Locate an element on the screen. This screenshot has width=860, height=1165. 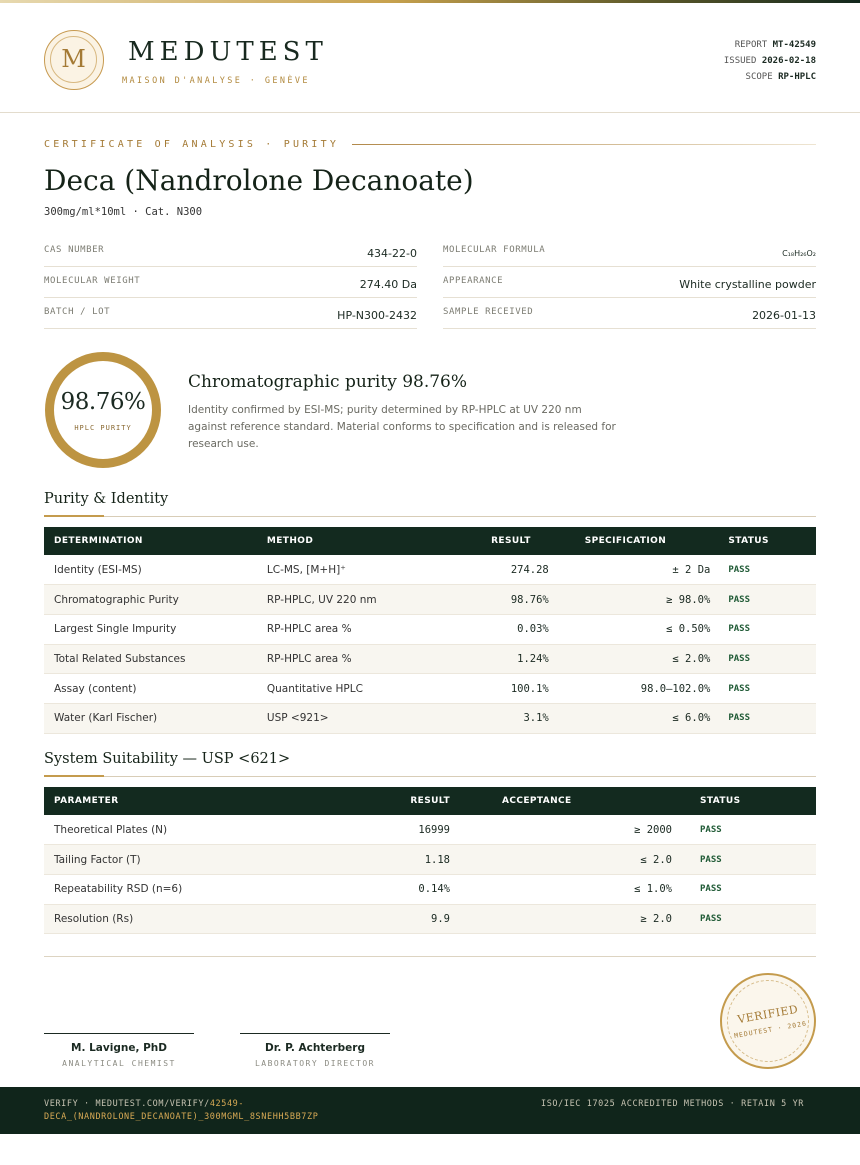
column-header: METHOD is located at coordinates (290, 541).